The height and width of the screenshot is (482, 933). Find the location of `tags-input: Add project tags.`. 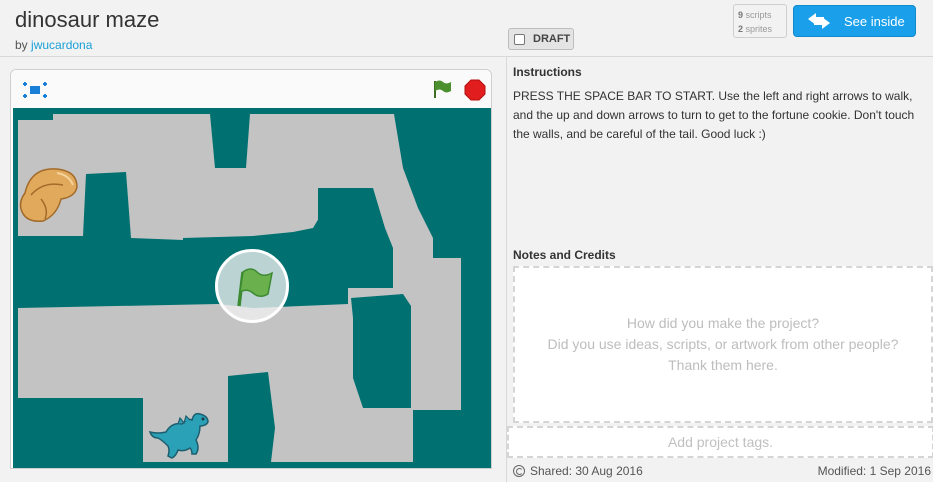

tags-input: Add project tags. is located at coordinates (720, 442).